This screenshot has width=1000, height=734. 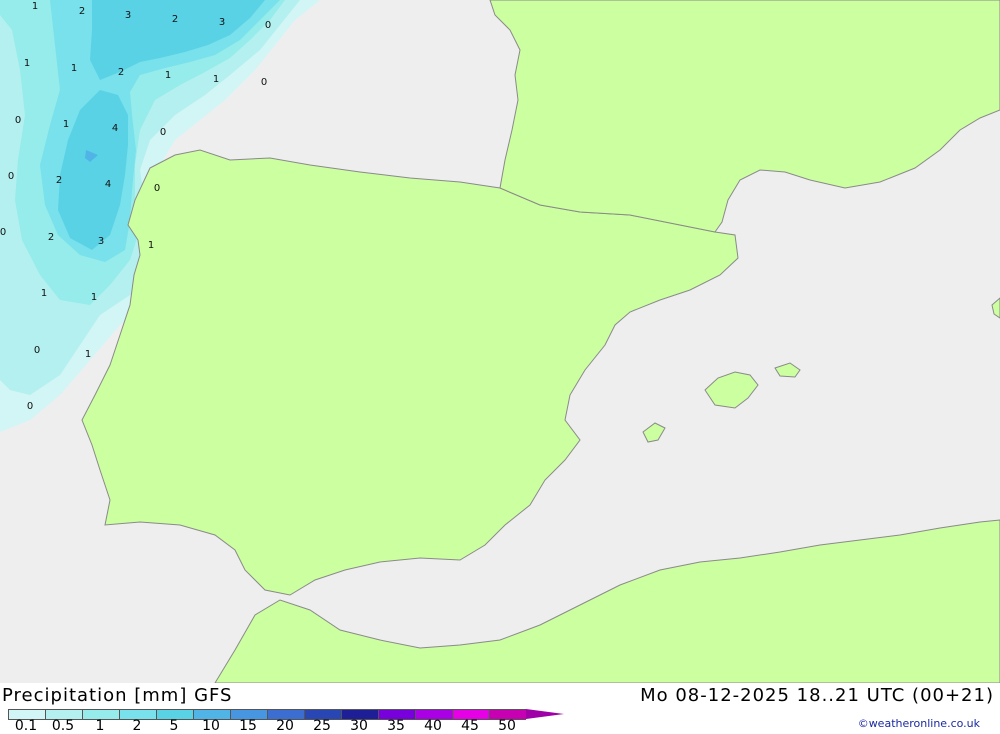 What do you see at coordinates (396, 726) in the screenshot?
I see `scale-tick-label: 35` at bounding box center [396, 726].